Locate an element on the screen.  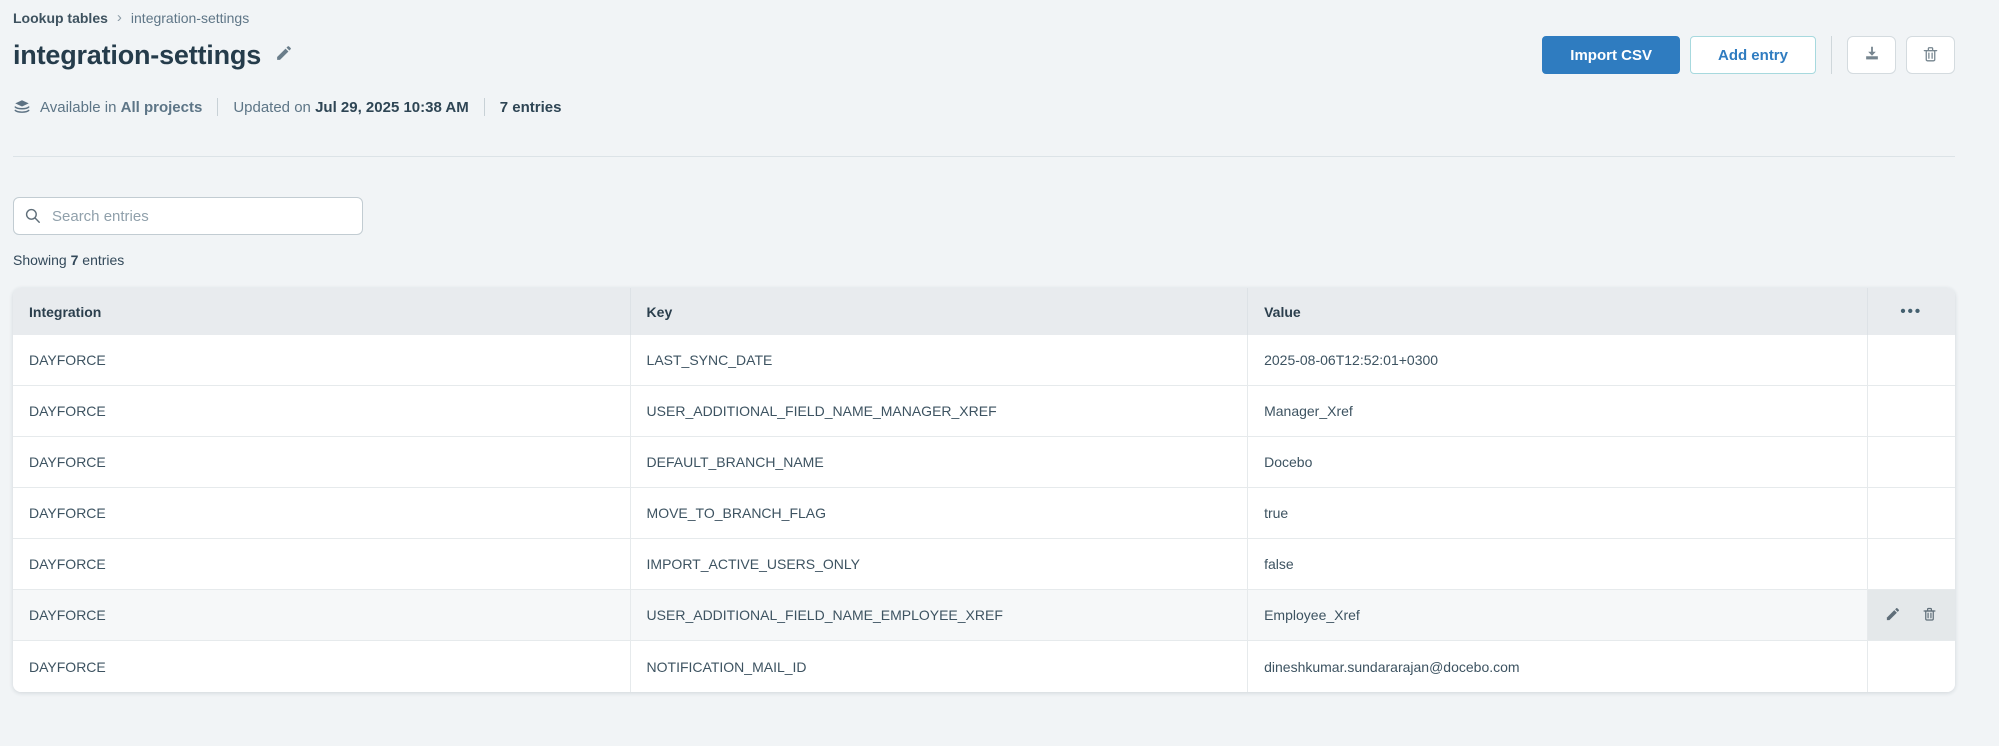
breadcrumb-current-page: integration-settings is located at coordinates (190, 17).